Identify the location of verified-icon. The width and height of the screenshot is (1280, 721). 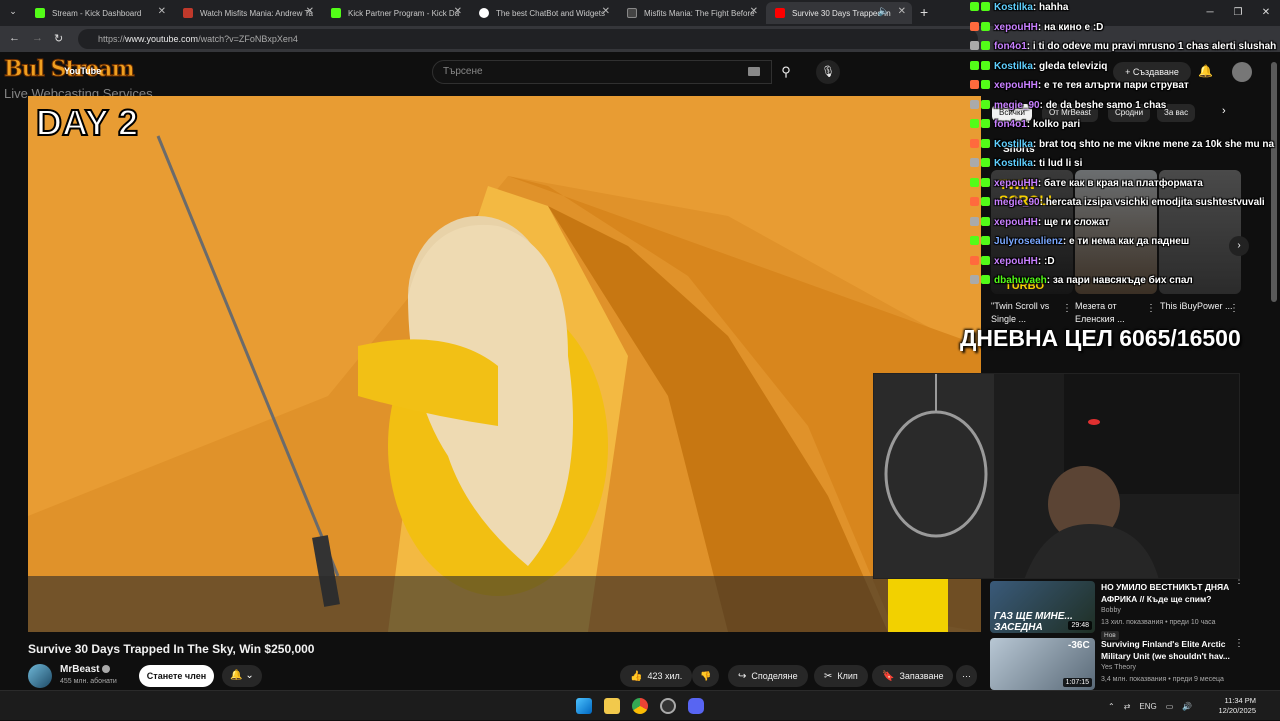
(106, 669).